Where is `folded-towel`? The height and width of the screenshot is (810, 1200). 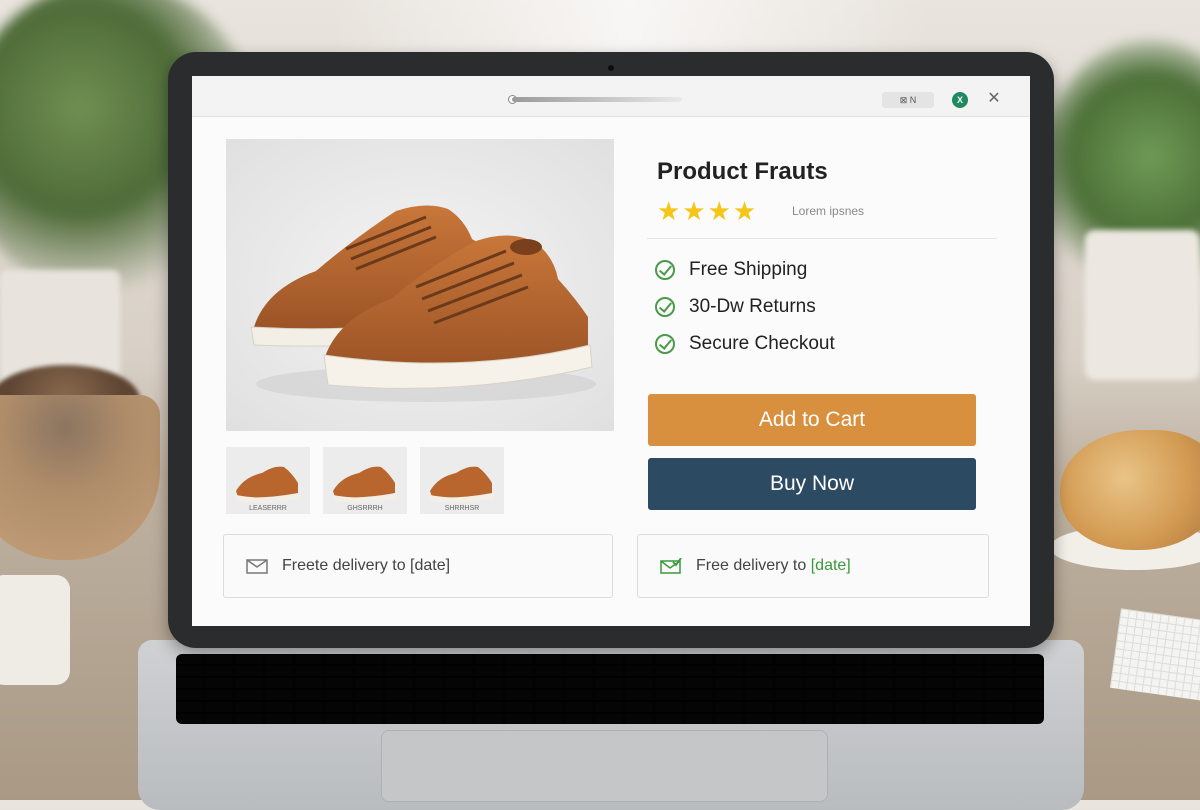
folded-towel is located at coordinates (35, 630).